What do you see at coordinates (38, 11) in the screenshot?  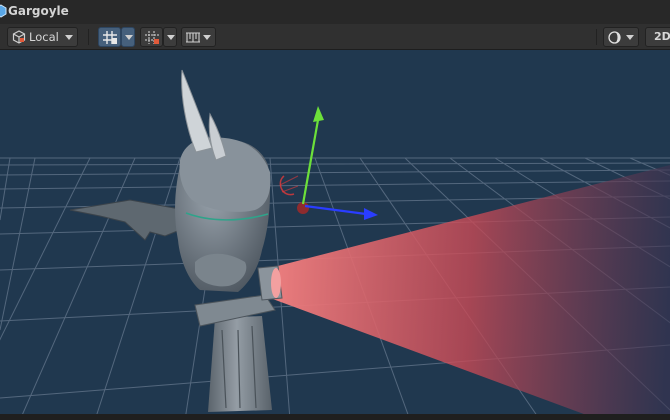 I see `scene-tab-title: Gargoyle` at bounding box center [38, 11].